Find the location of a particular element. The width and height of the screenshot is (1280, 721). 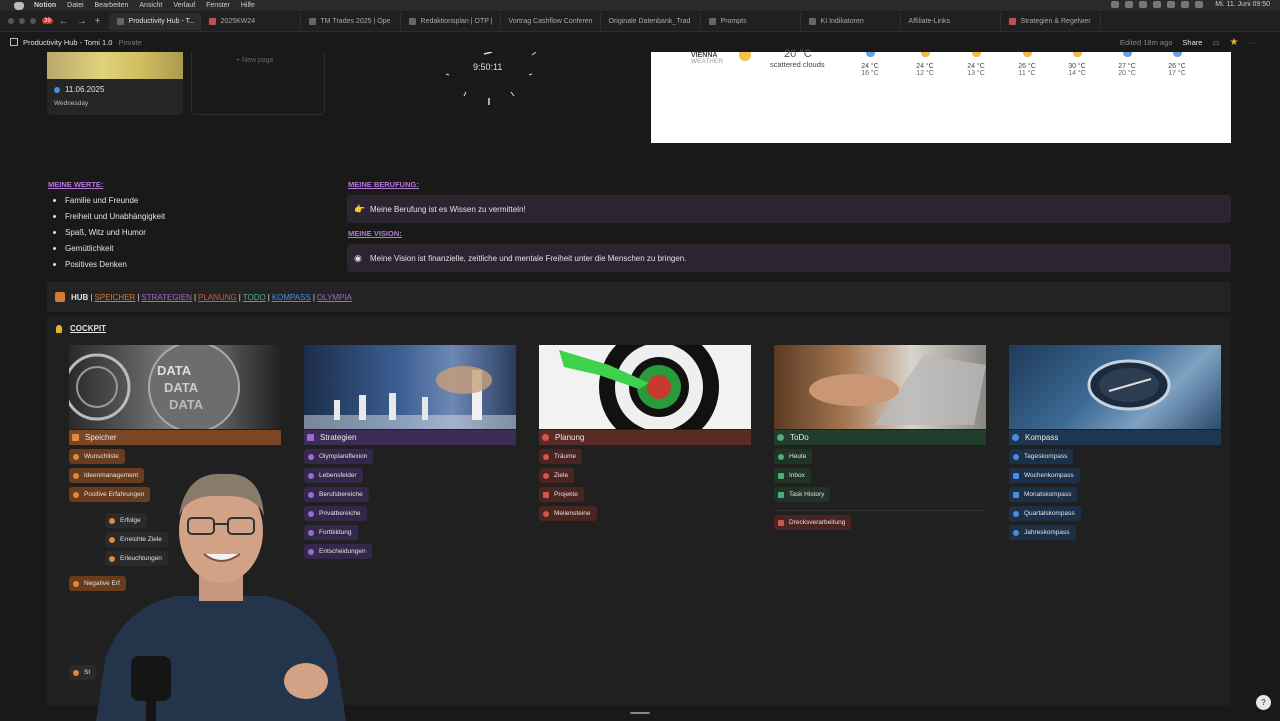

wifi-icon is located at coordinates (1185, 4).